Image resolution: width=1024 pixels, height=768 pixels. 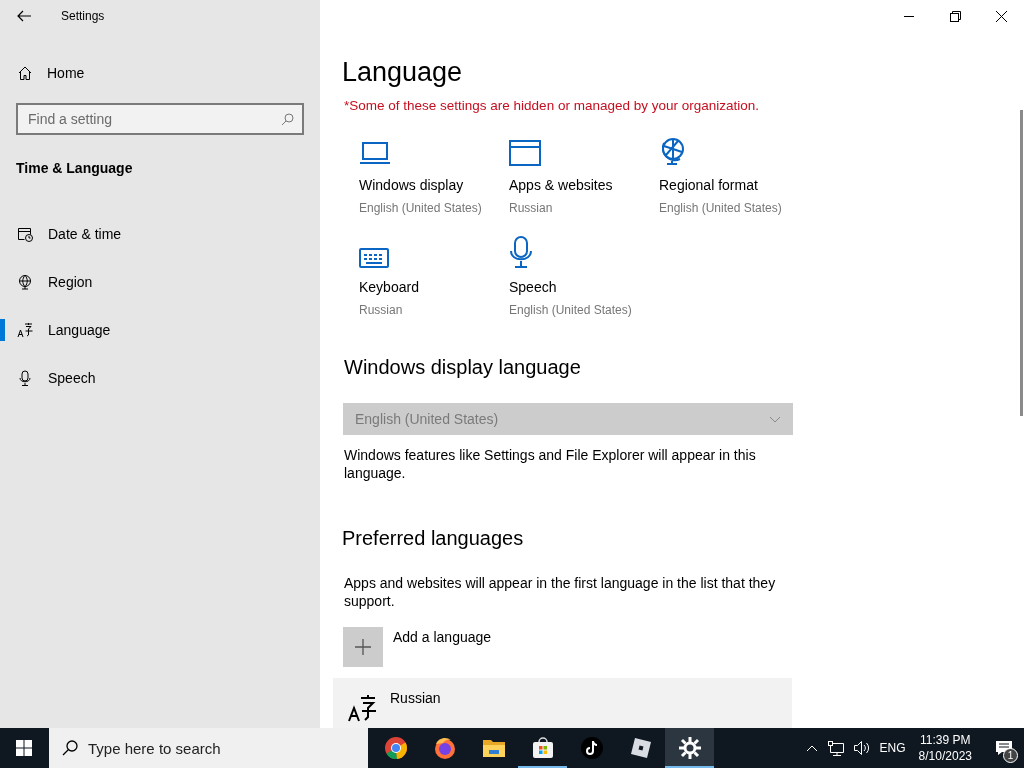 What do you see at coordinates (160, 234) in the screenshot?
I see `sidebar-item: Date & time` at bounding box center [160, 234].